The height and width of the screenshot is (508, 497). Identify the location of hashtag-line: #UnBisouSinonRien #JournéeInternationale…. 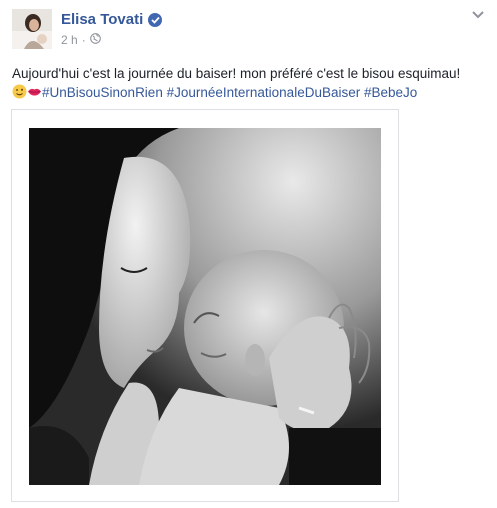
(252, 93).